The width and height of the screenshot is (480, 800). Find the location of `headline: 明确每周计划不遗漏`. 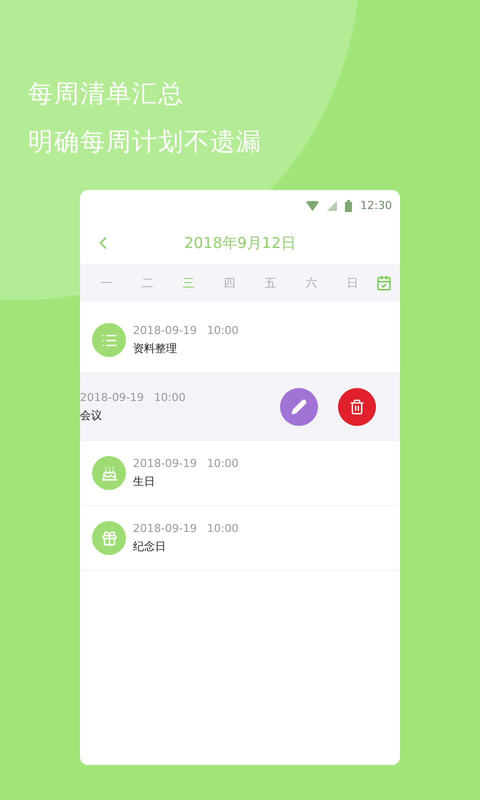

headline: 明确每周计划不遗漏 is located at coordinates (145, 142).